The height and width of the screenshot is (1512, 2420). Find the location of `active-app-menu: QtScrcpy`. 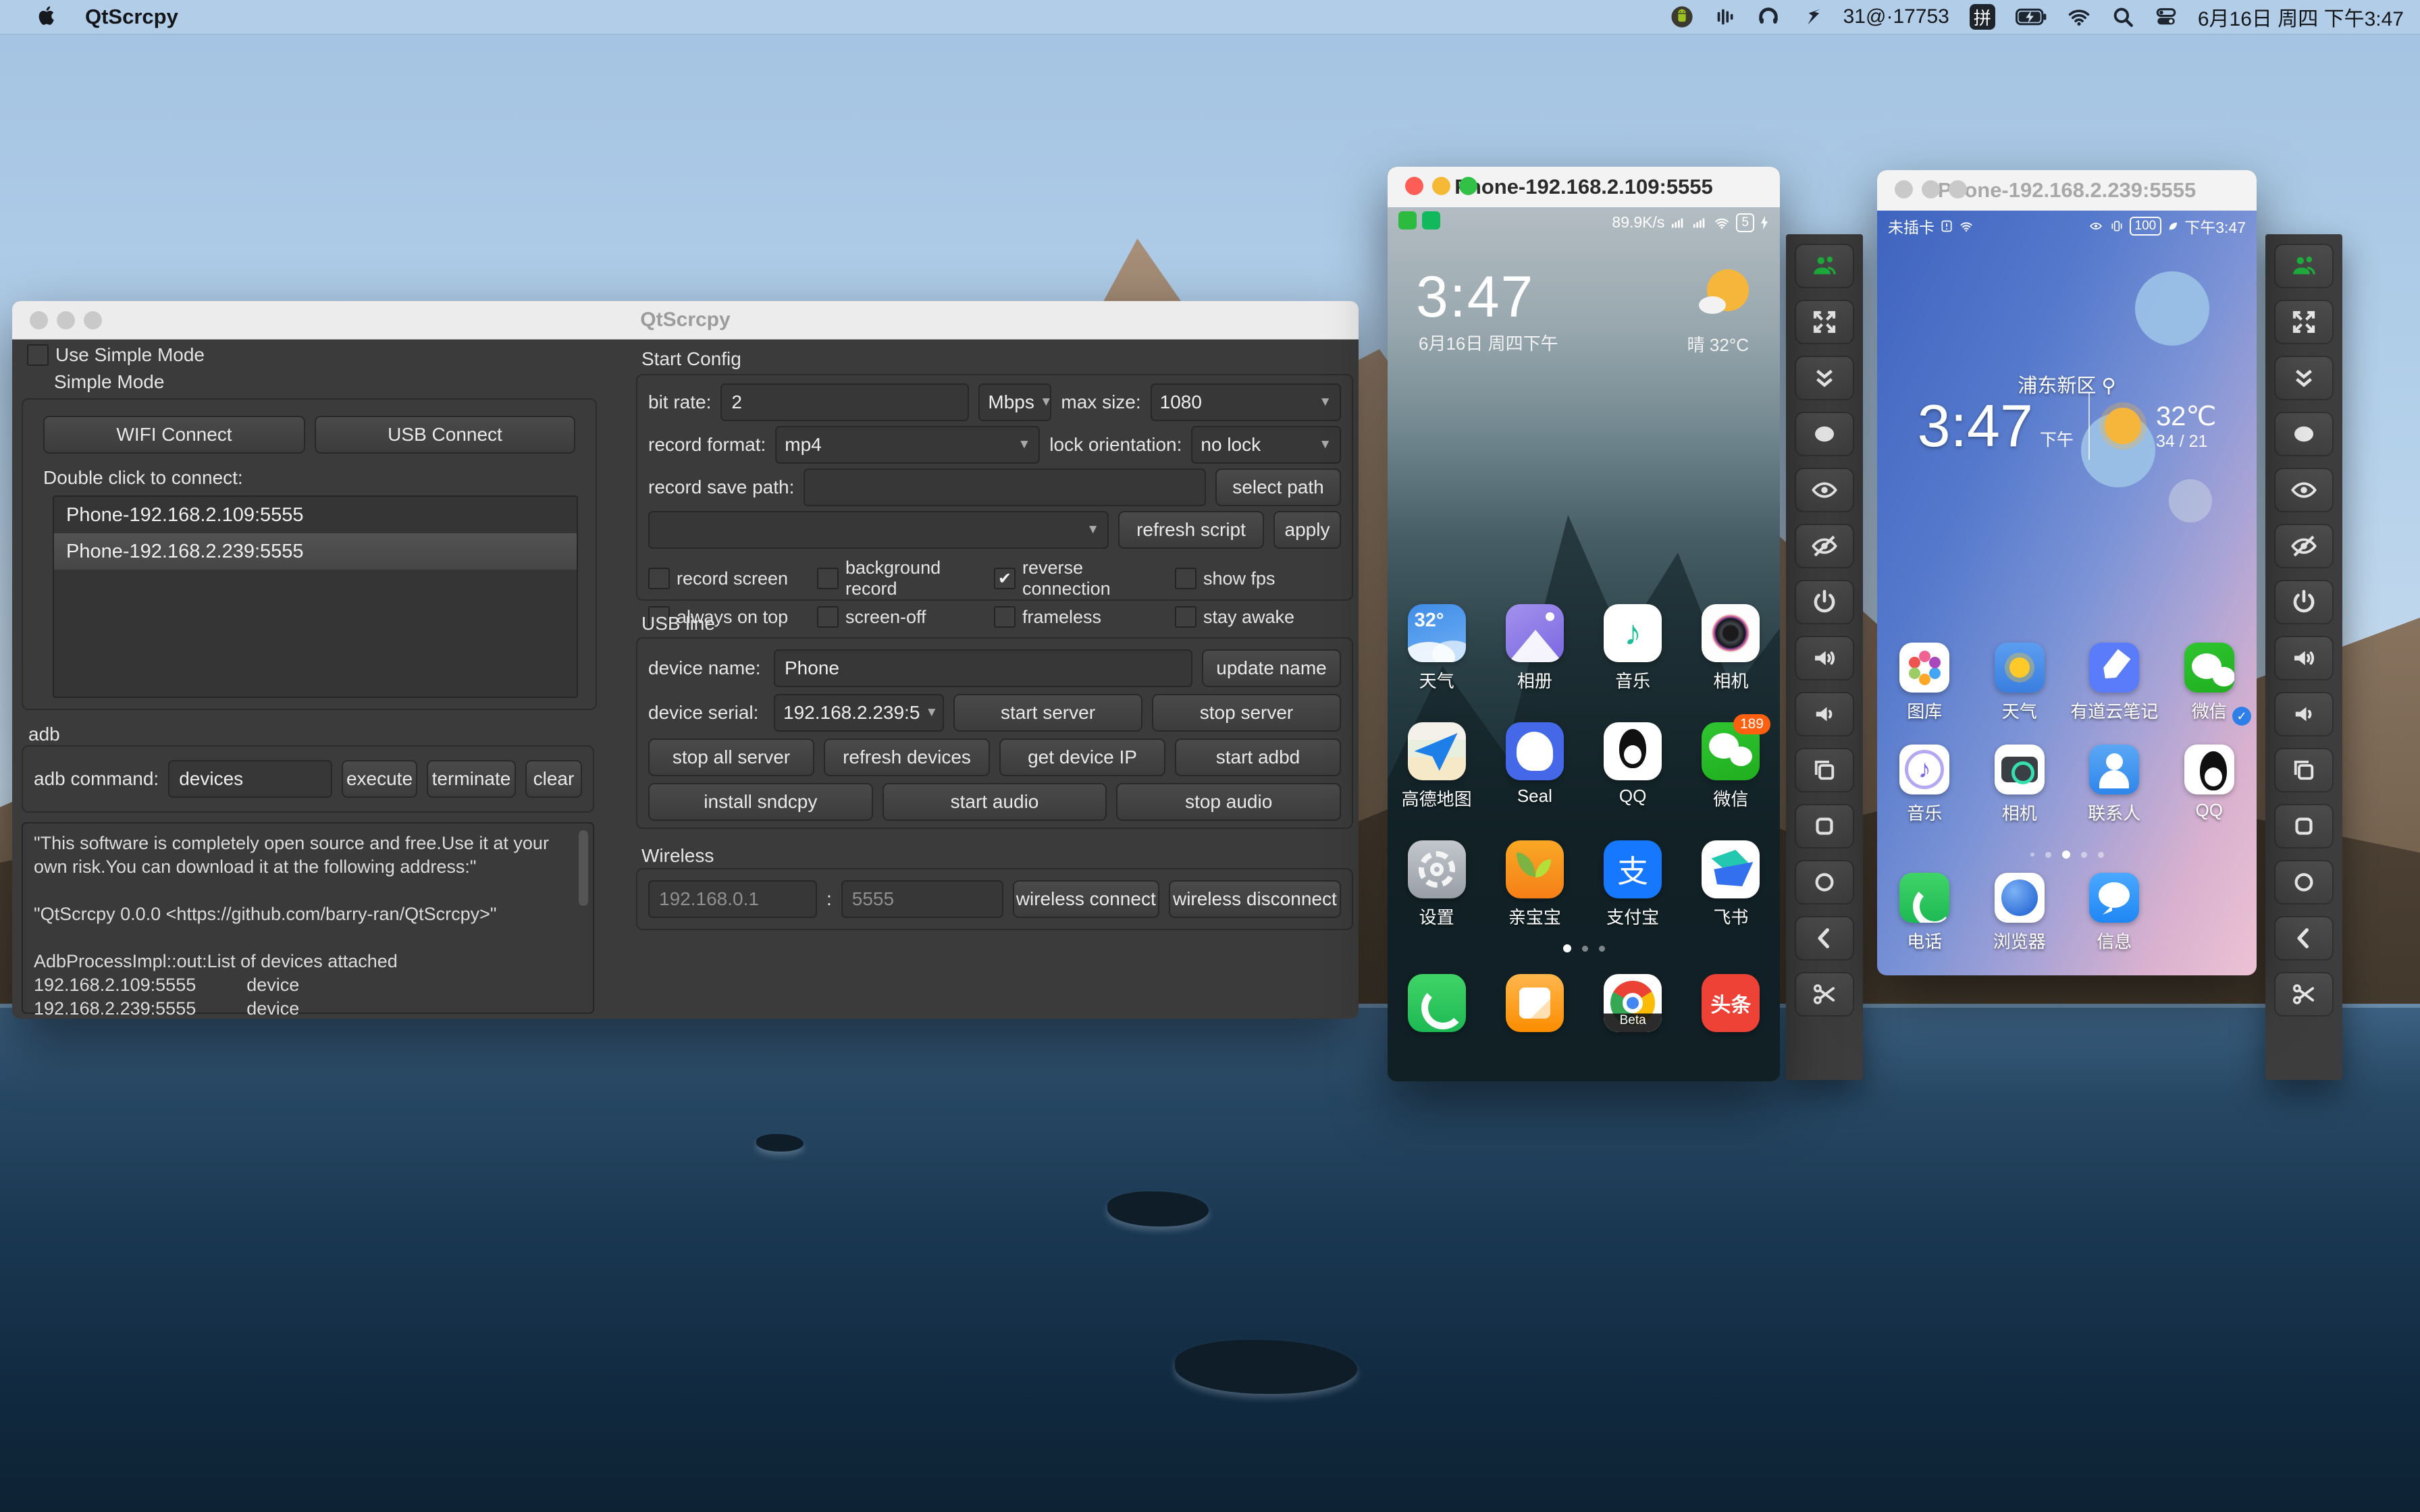

active-app-menu: QtScrcpy is located at coordinates (131, 17).